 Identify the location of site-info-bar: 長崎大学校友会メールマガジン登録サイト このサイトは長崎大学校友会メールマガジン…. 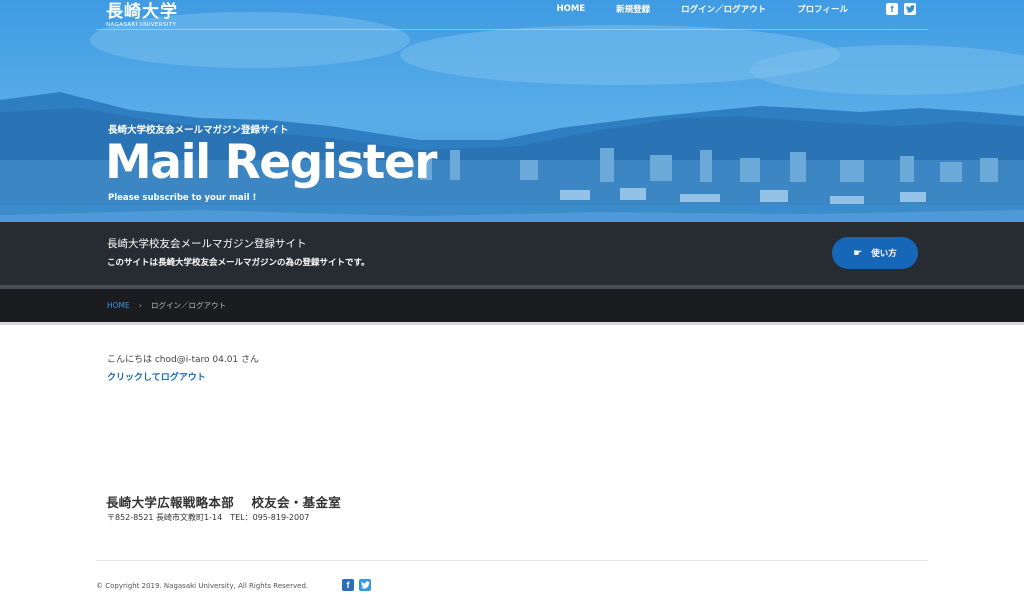
(512, 253).